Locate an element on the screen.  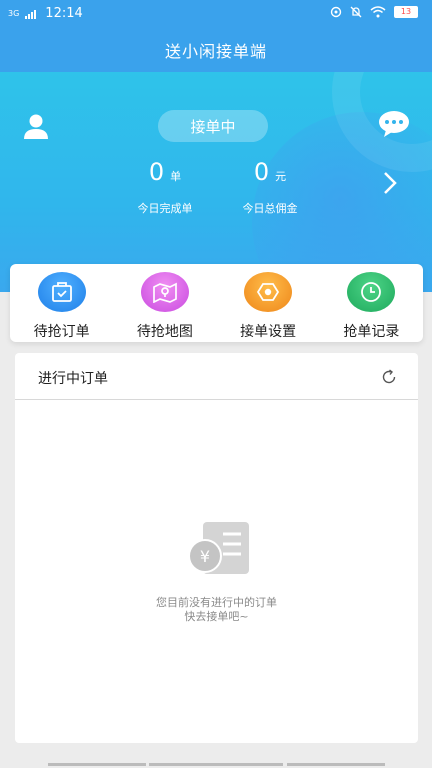
pending-orders-icon is located at coordinates (61, 292).